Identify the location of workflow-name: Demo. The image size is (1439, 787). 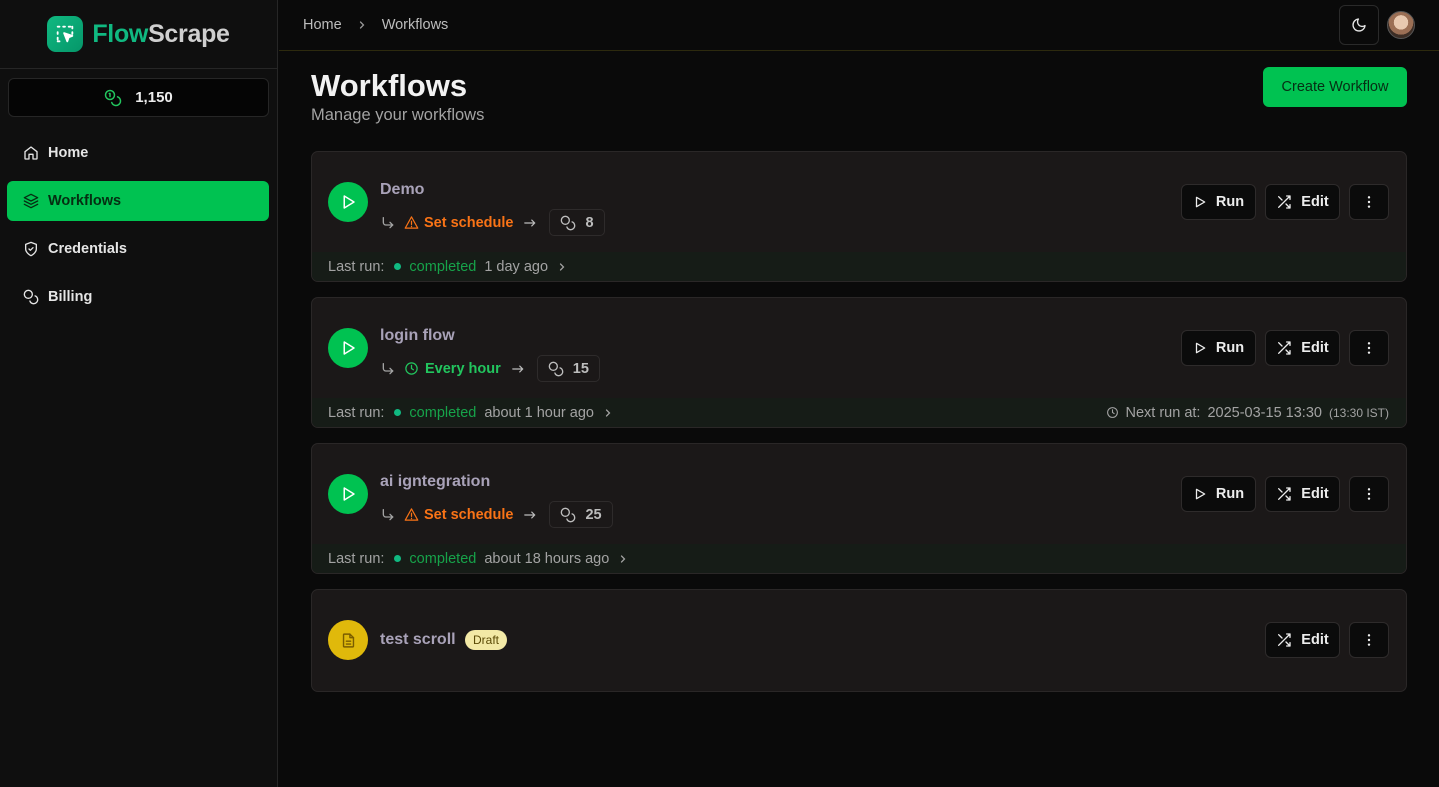
(402, 190).